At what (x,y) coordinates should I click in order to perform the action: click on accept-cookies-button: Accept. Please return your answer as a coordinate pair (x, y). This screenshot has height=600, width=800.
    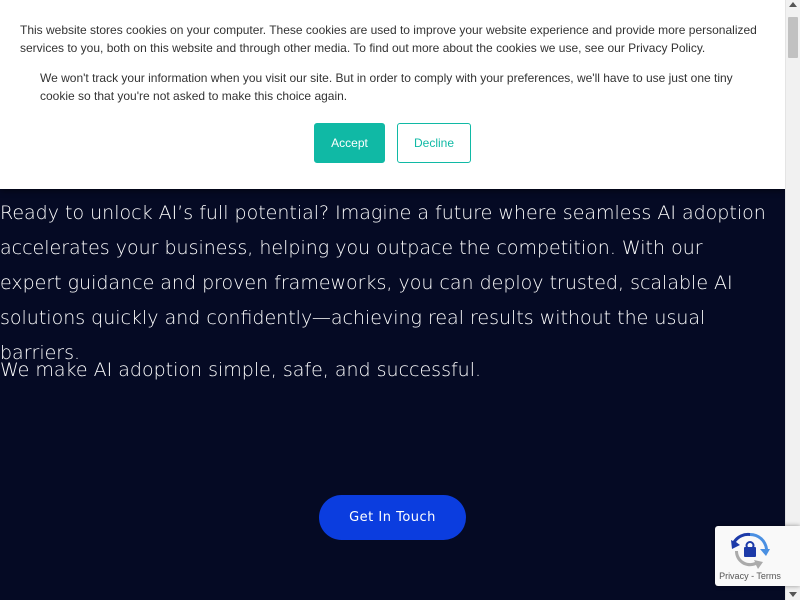
    Looking at the image, I should click on (349, 143).